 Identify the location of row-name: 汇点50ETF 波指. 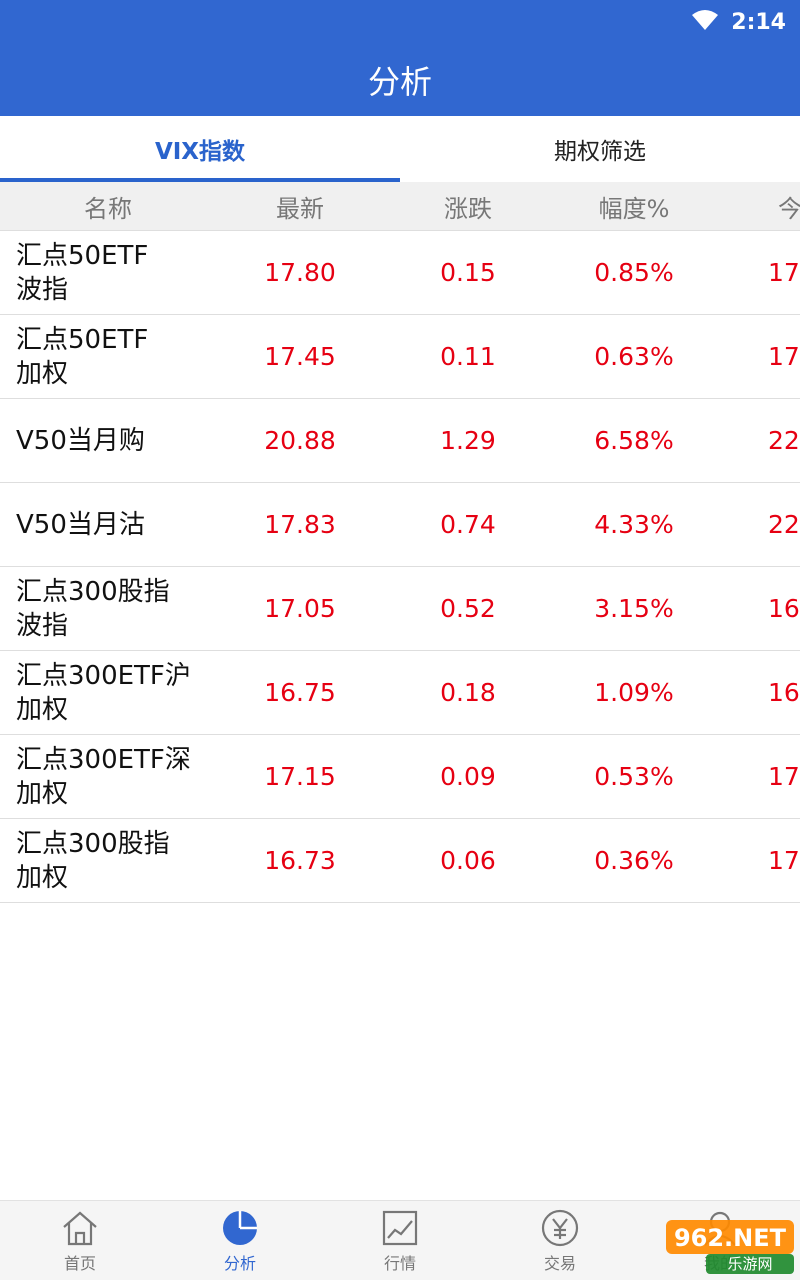
(82, 272).